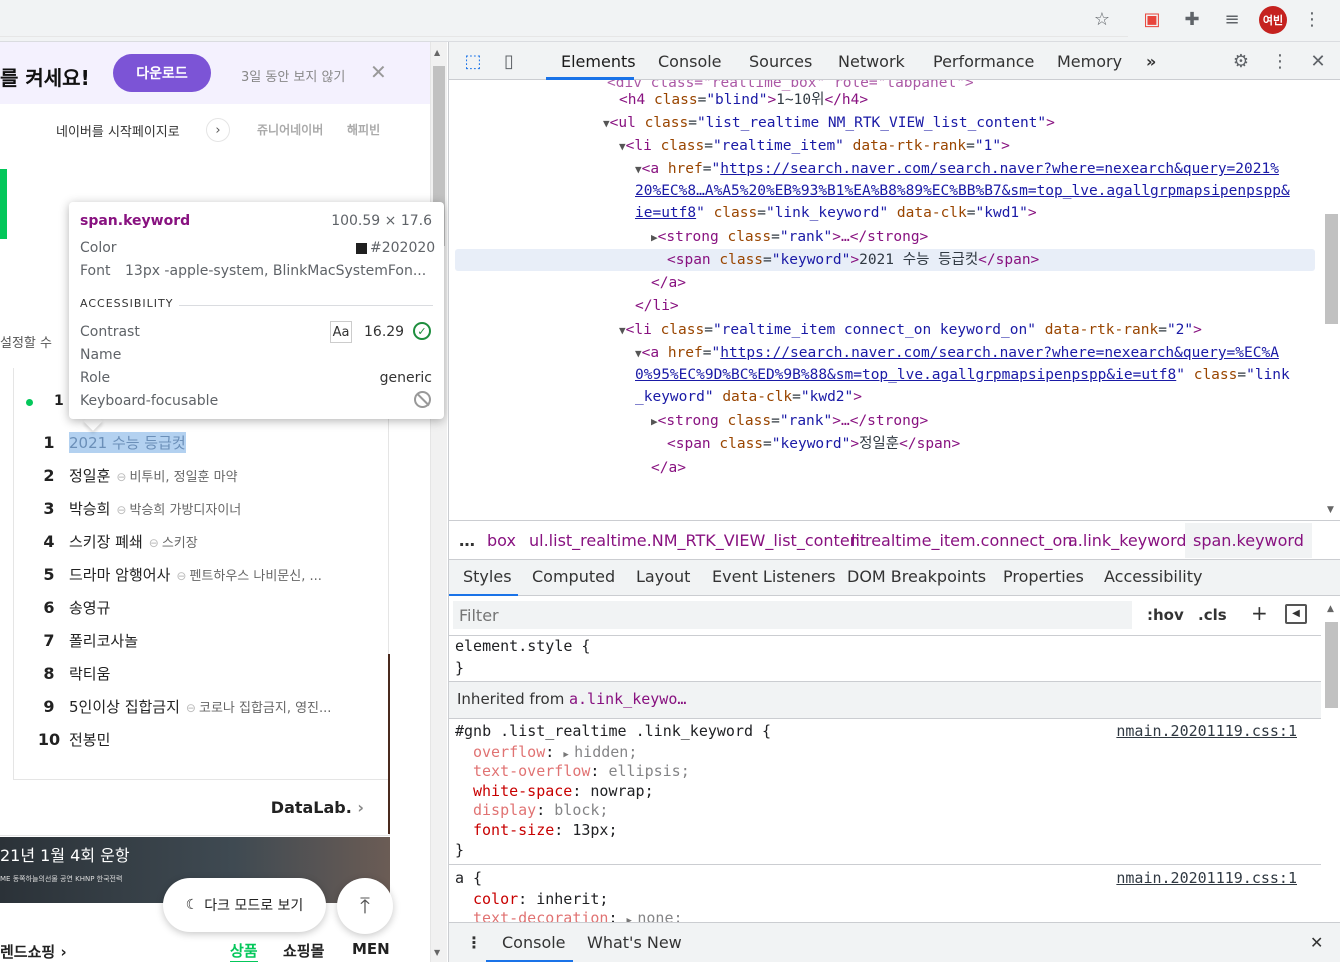  I want to click on tab-elements: Elements, so click(598, 61).